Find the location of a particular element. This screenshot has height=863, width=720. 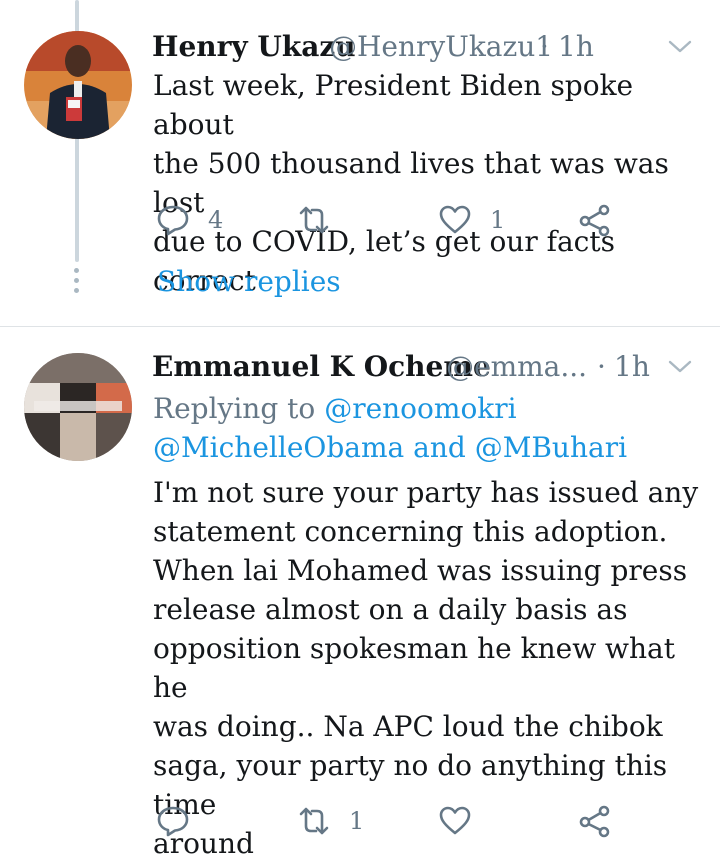

tweet-text-line: When lai Mohamed was issuing press is located at coordinates (420, 570).